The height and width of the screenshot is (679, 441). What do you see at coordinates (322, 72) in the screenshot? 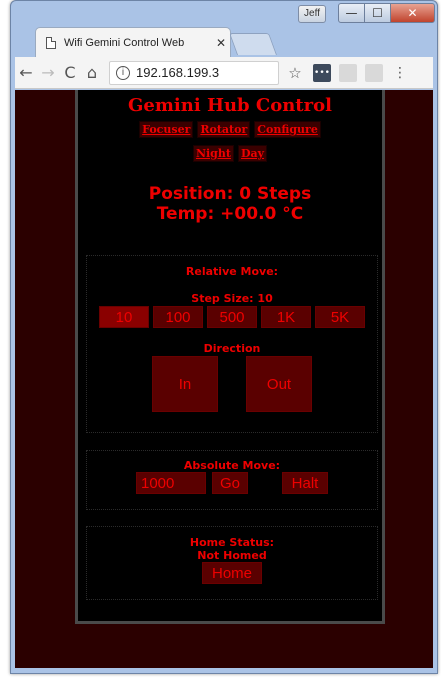
I see `extension-icon: •••` at bounding box center [322, 72].